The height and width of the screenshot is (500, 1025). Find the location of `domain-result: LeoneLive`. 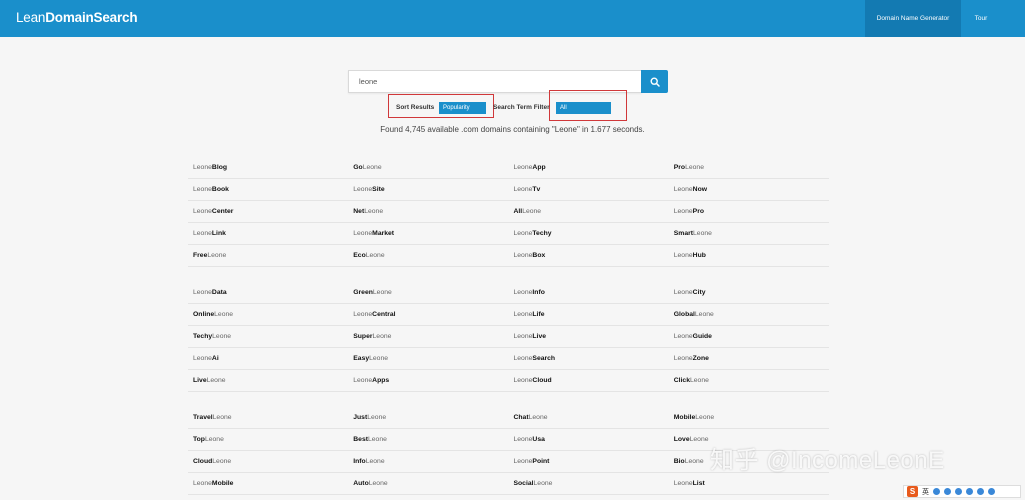

domain-result: LeoneLive is located at coordinates (588, 337).